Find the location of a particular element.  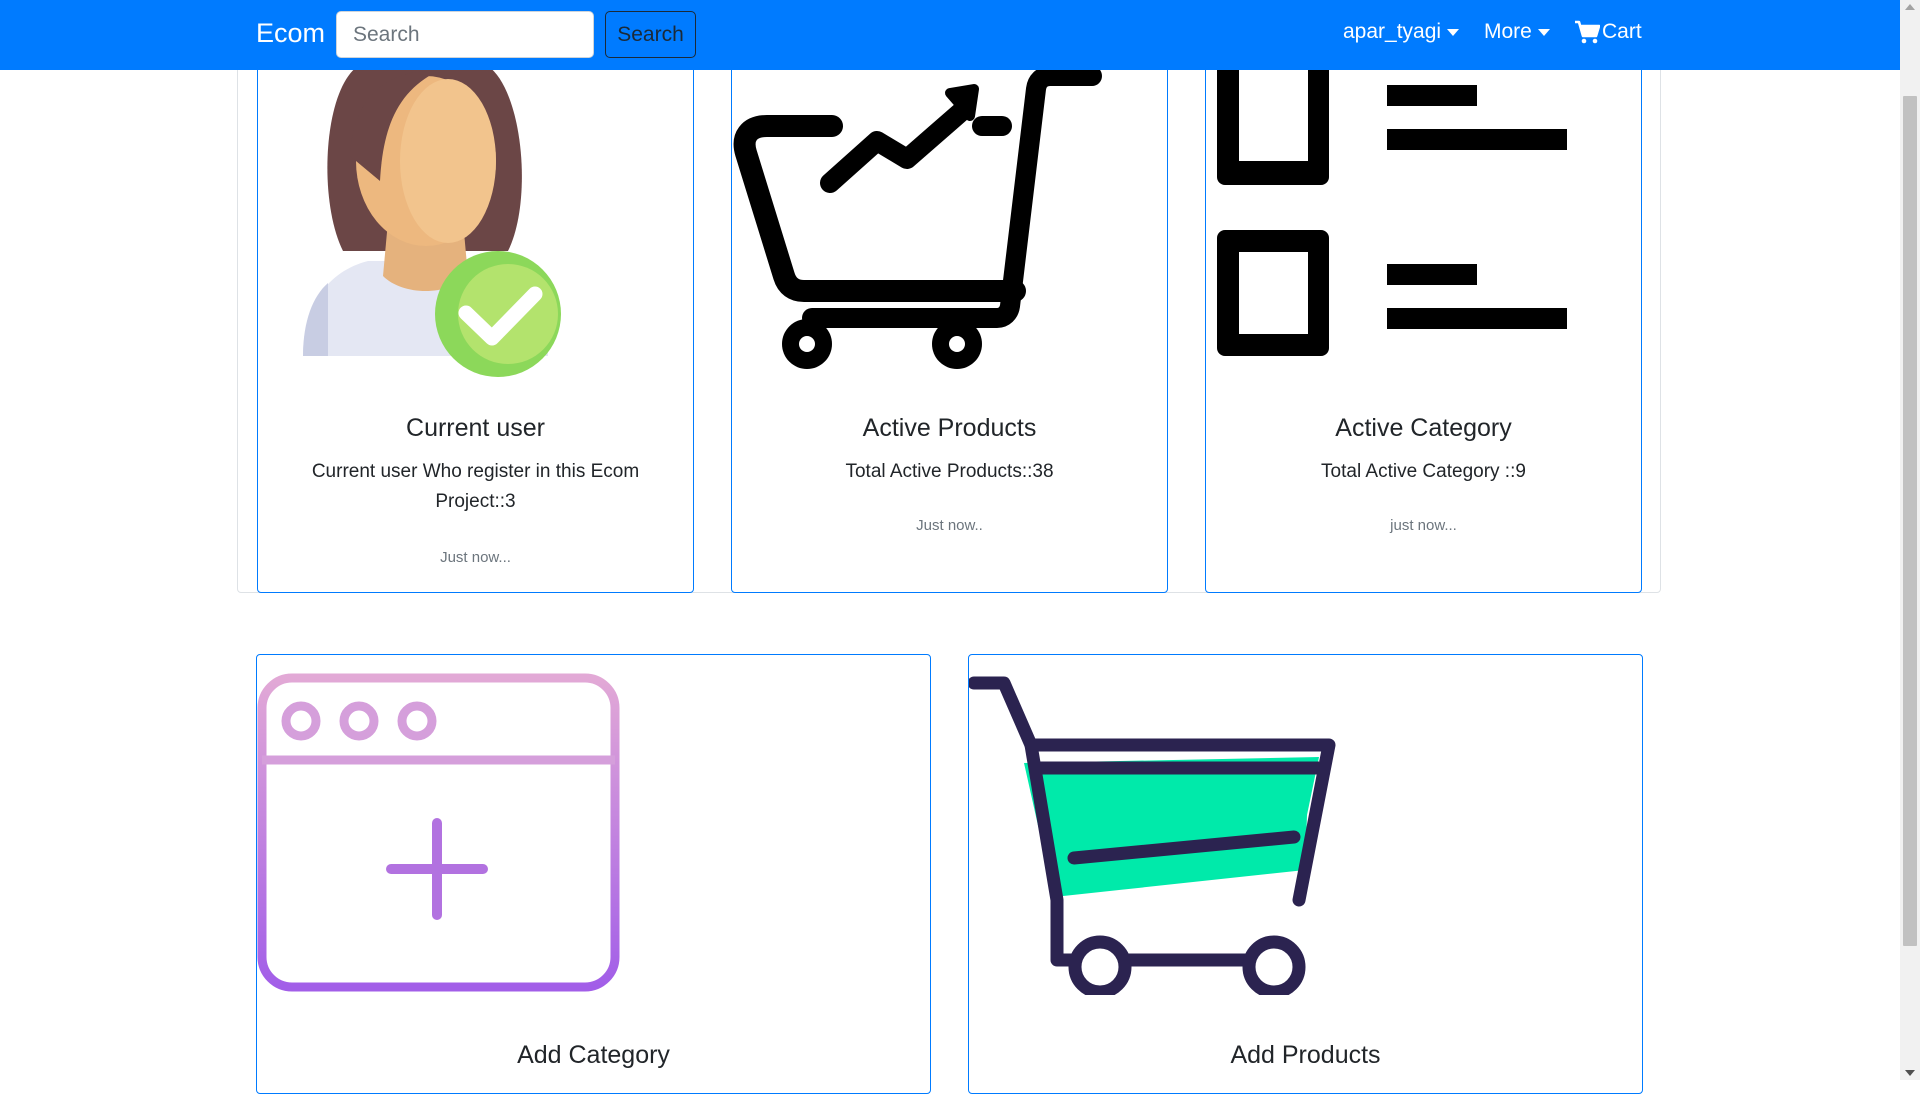

card-title: Active Products is located at coordinates (949, 428).